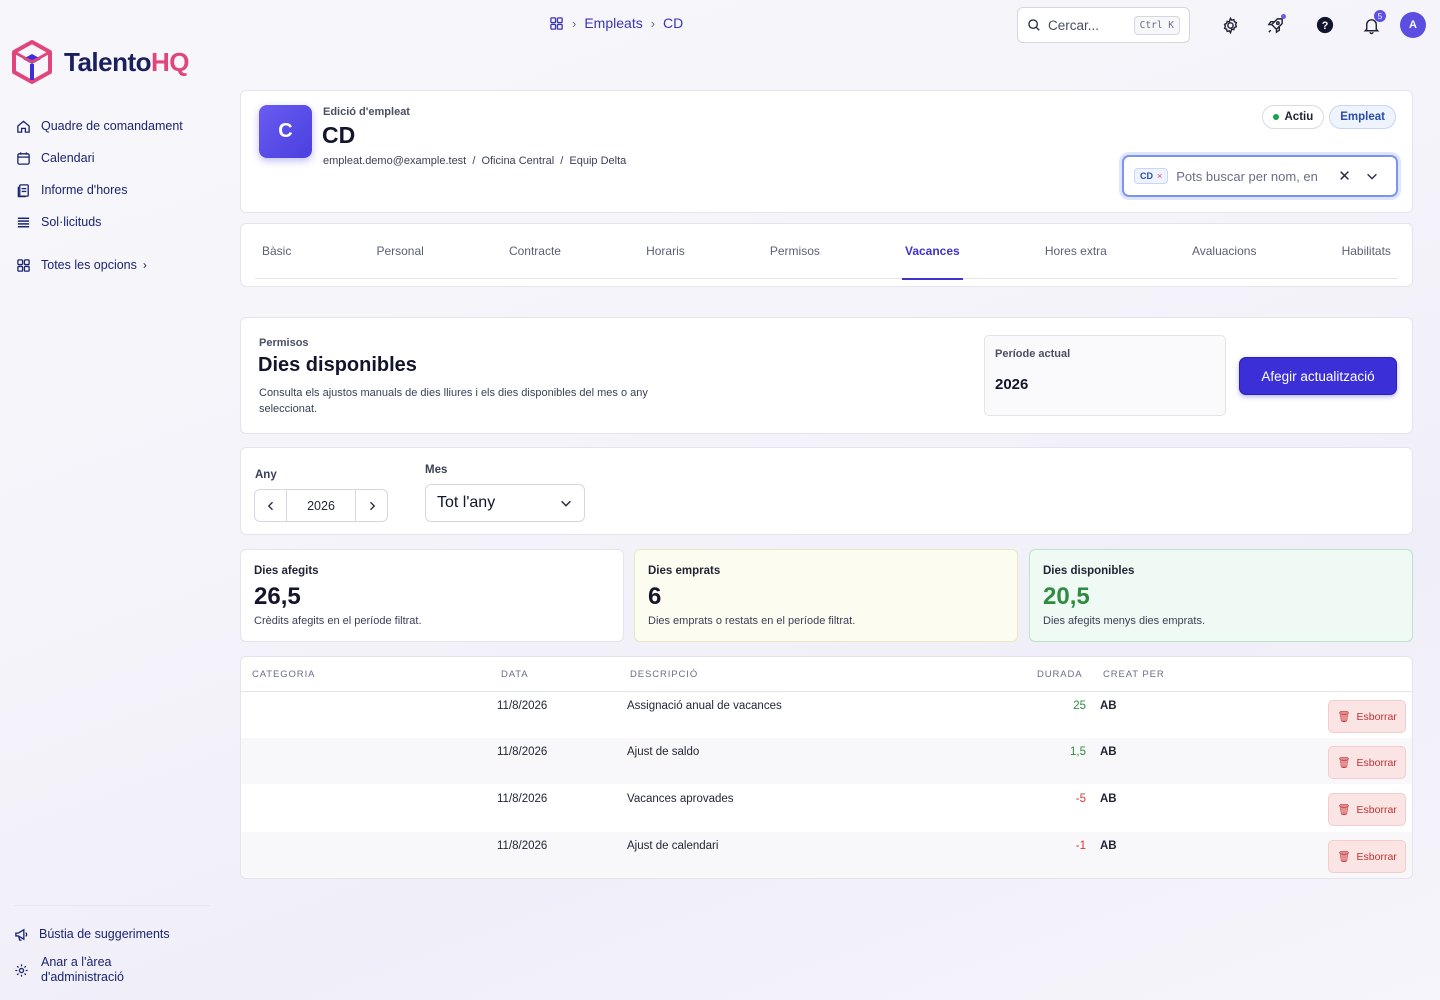 The height and width of the screenshot is (1000, 1440). What do you see at coordinates (664, 674) in the screenshot?
I see `col-description: DESCRIPCIÓ` at bounding box center [664, 674].